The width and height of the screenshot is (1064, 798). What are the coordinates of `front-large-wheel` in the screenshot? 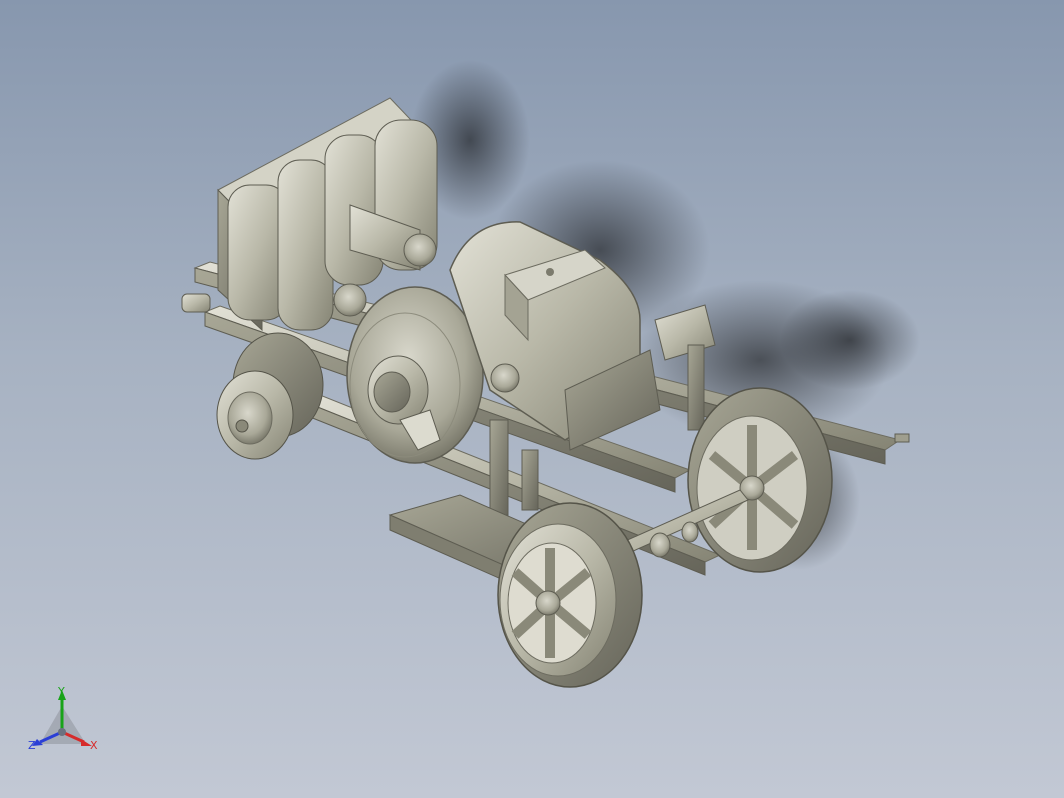 It's located at (570, 595).